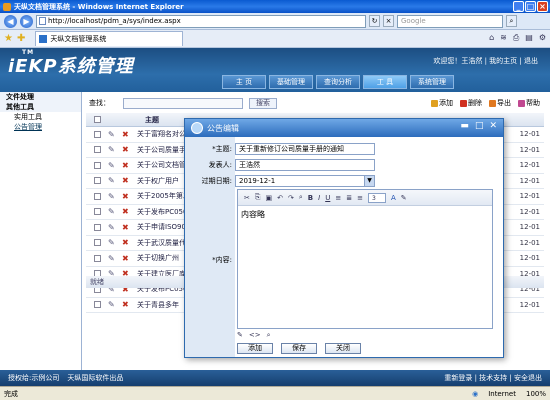 Image resolution: width=550 pixels, height=400 pixels. I want to click on page-menu-icon: ▤, so click(529, 38).